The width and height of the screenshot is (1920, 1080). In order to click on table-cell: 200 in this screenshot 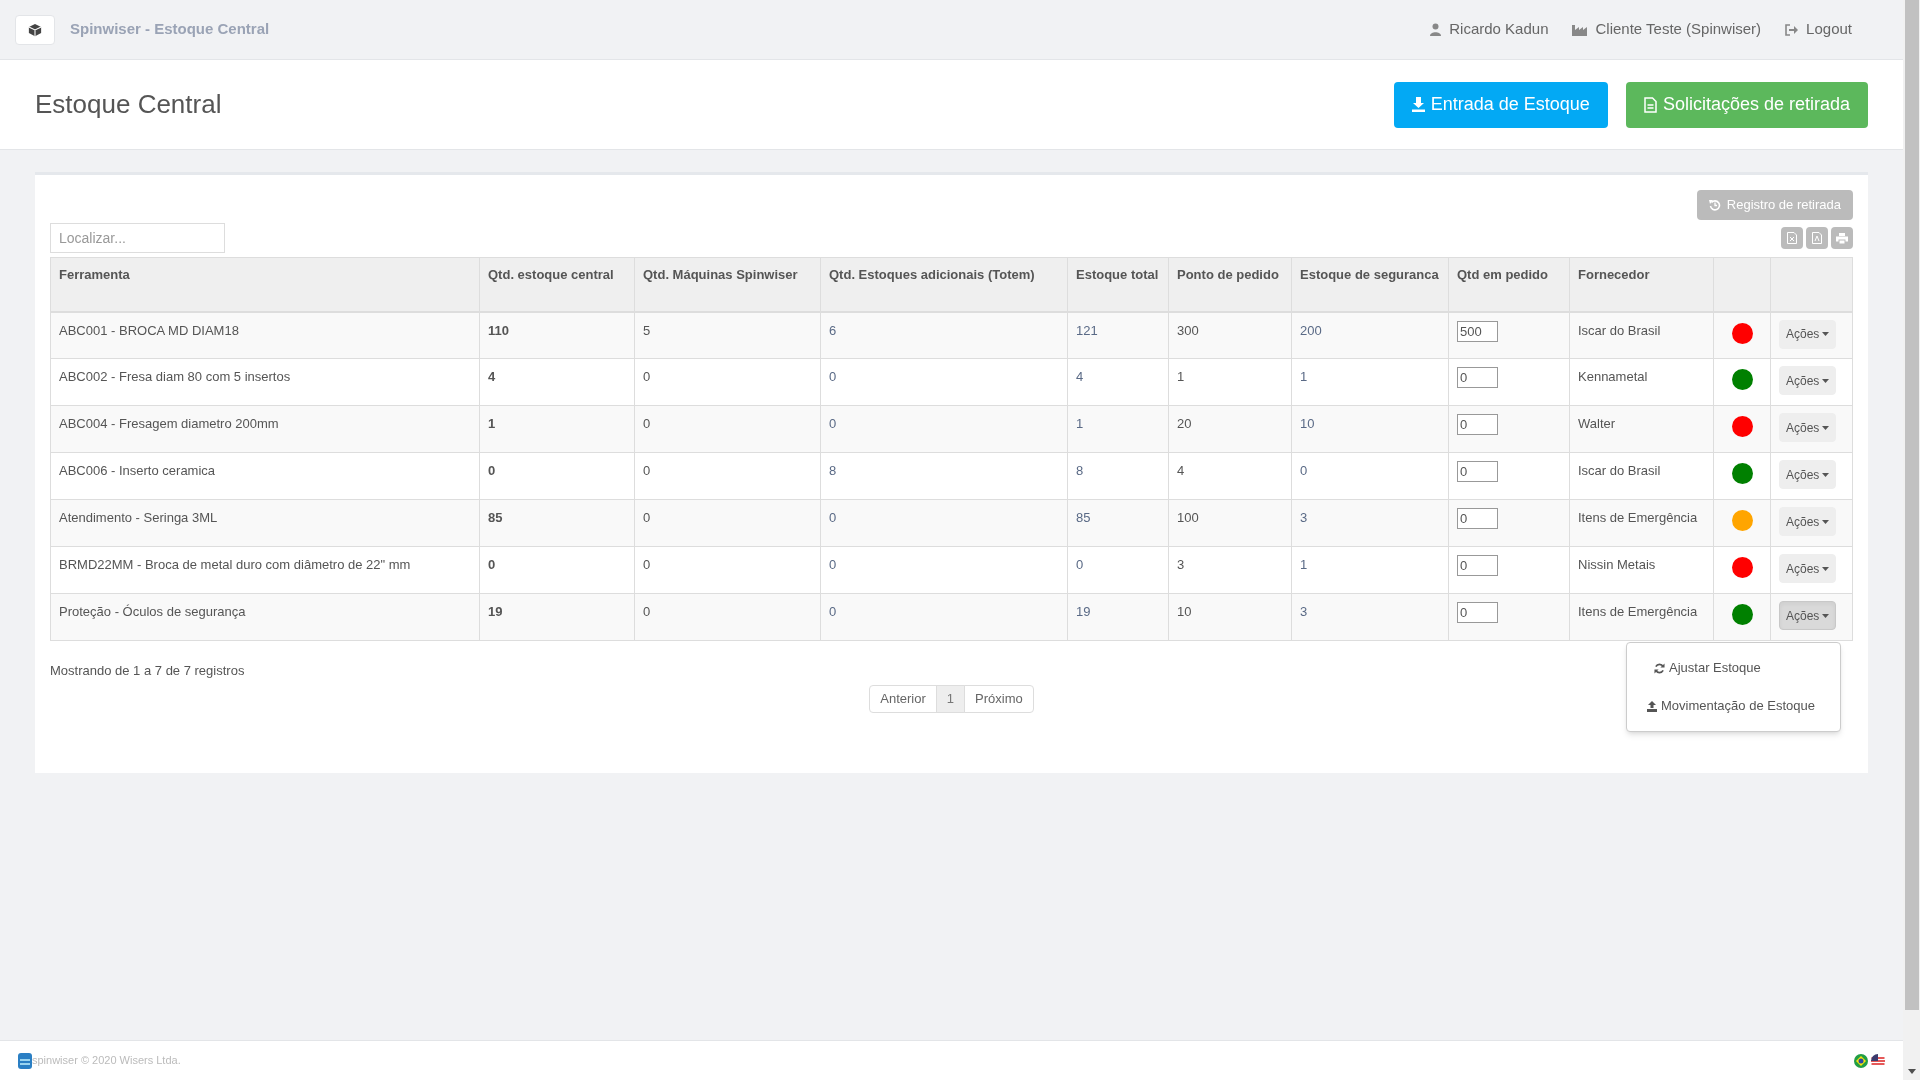, I will do `click(1370, 335)`.